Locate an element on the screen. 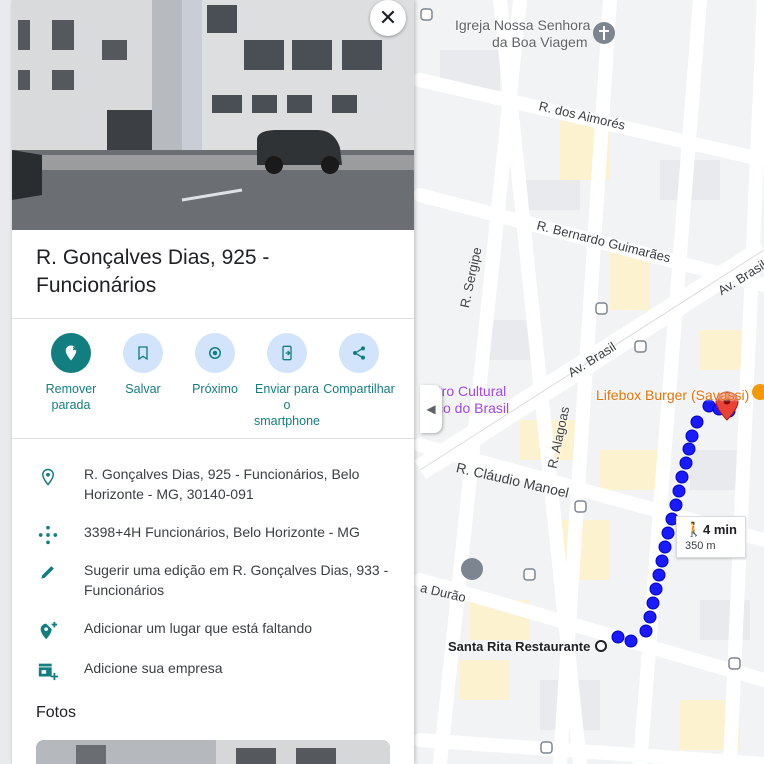 This screenshot has height=764, width=764. origin-marker is located at coordinates (601, 646).